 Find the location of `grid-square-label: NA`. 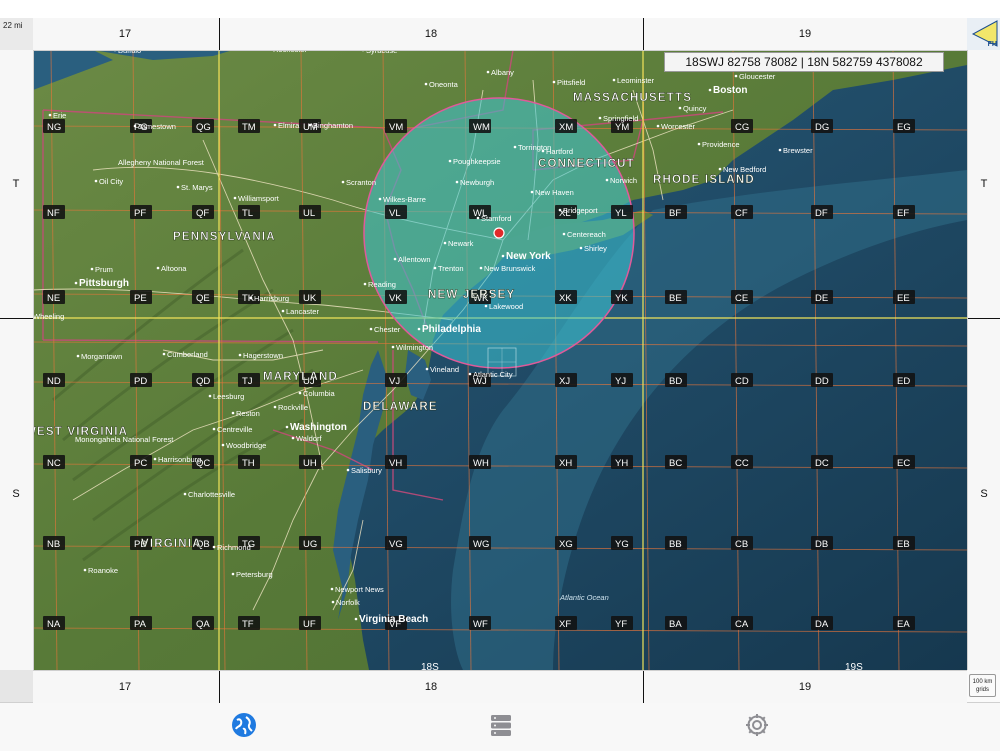

grid-square-label: NA is located at coordinates (54, 623).